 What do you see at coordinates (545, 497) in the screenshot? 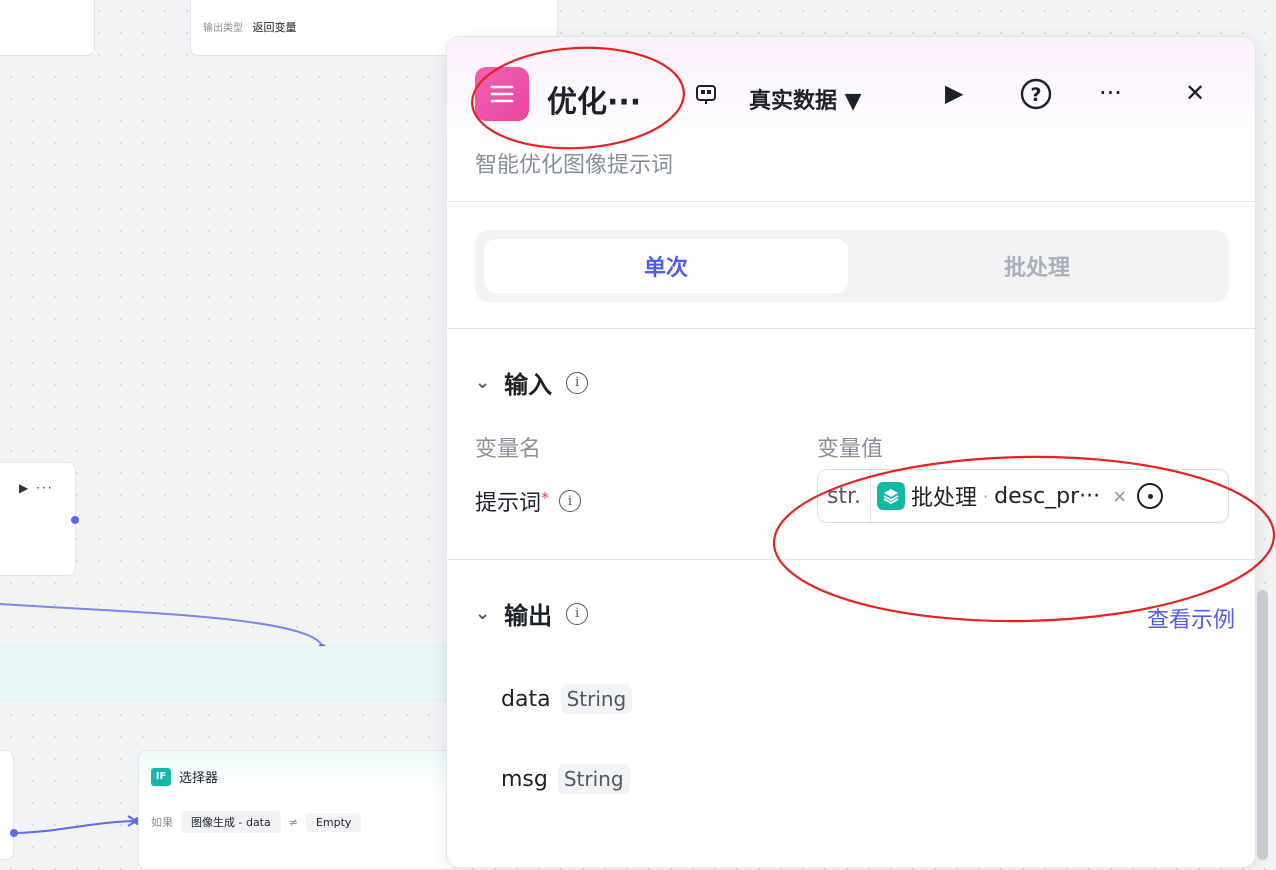
I see `required-mark: *` at bounding box center [545, 497].